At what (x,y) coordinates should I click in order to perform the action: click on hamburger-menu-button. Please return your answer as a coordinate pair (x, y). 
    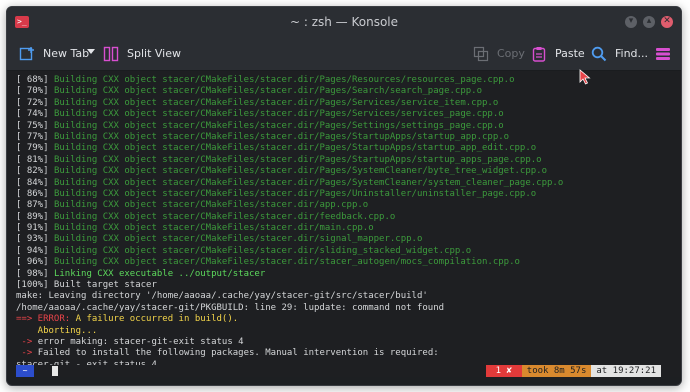
    Looking at the image, I should click on (663, 53).